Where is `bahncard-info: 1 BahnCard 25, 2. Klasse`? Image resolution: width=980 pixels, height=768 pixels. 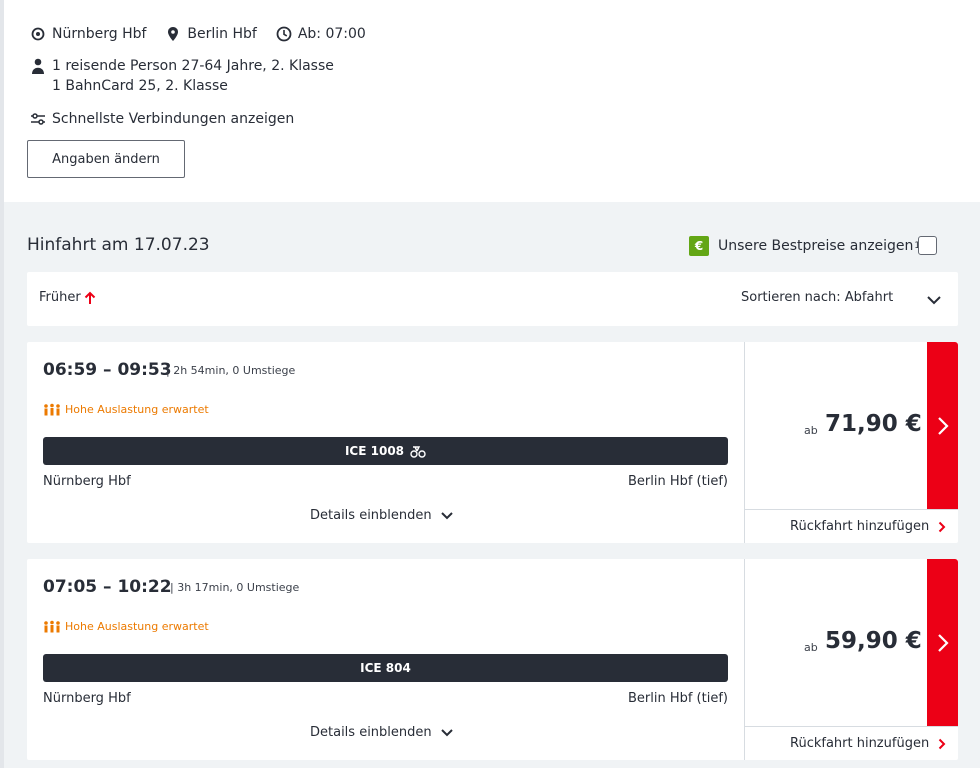
bahncard-info: 1 BahnCard 25, 2. Klasse is located at coordinates (140, 86).